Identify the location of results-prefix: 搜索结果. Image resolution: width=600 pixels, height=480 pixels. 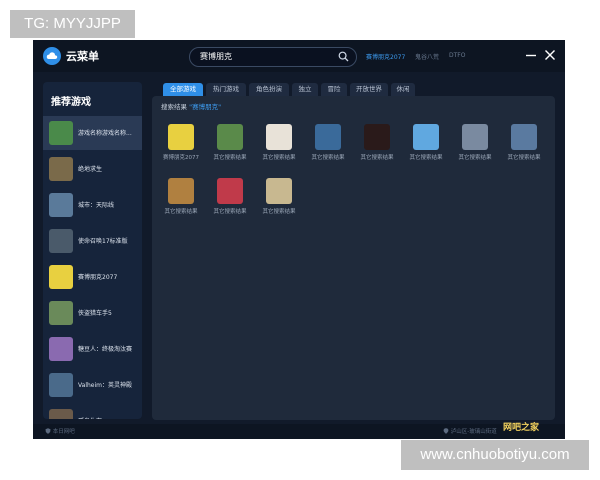
(174, 107).